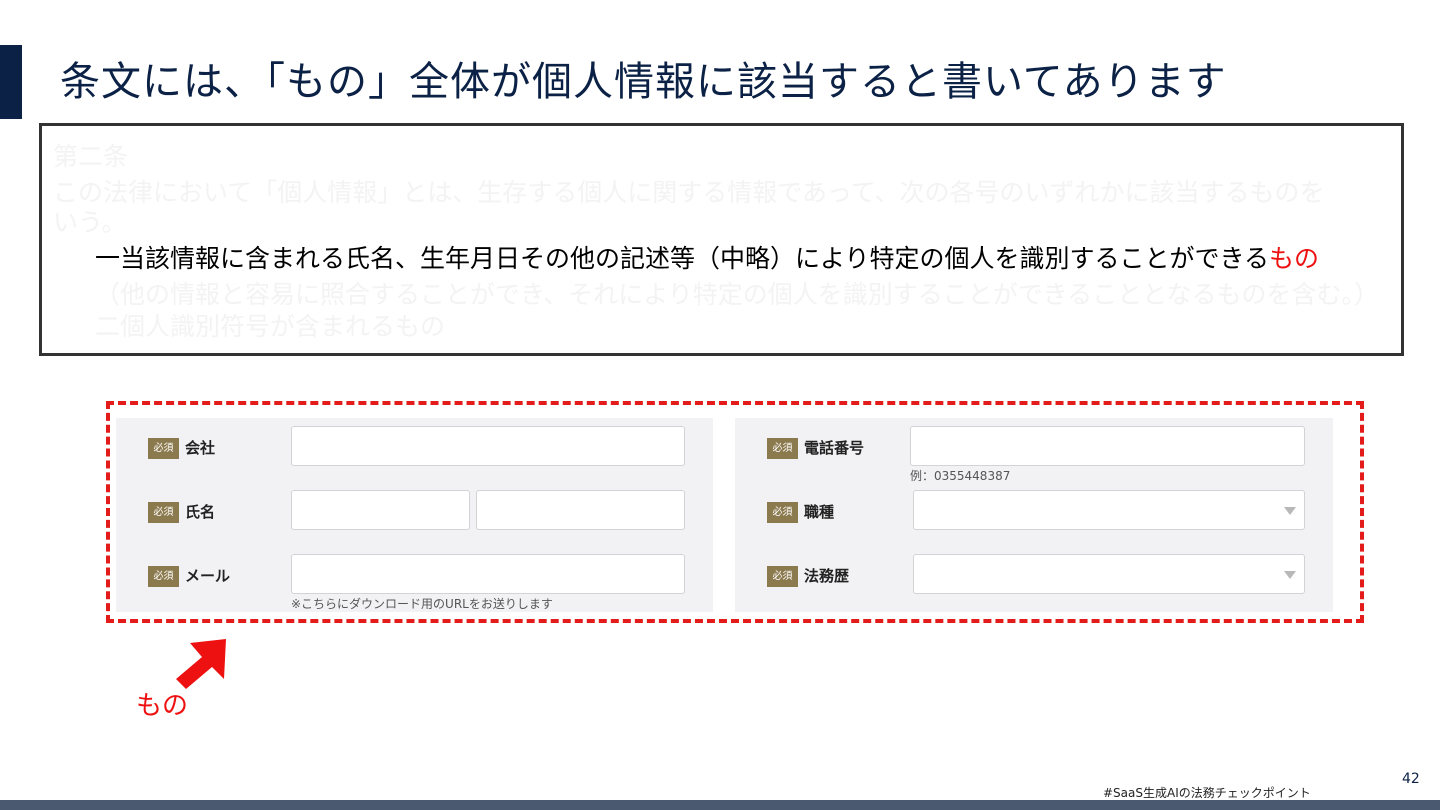 The image size is (1440, 810). What do you see at coordinates (200, 448) in the screenshot?
I see `company-label: 会社` at bounding box center [200, 448].